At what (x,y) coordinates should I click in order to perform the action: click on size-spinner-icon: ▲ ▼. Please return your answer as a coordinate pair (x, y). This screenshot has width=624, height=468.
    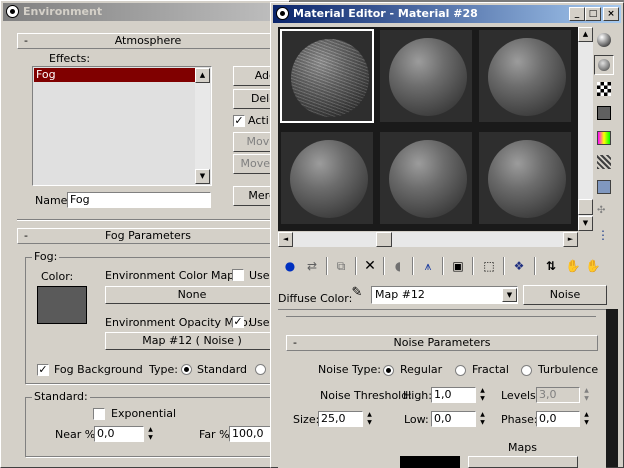
    Looking at the image, I should click on (369, 419).